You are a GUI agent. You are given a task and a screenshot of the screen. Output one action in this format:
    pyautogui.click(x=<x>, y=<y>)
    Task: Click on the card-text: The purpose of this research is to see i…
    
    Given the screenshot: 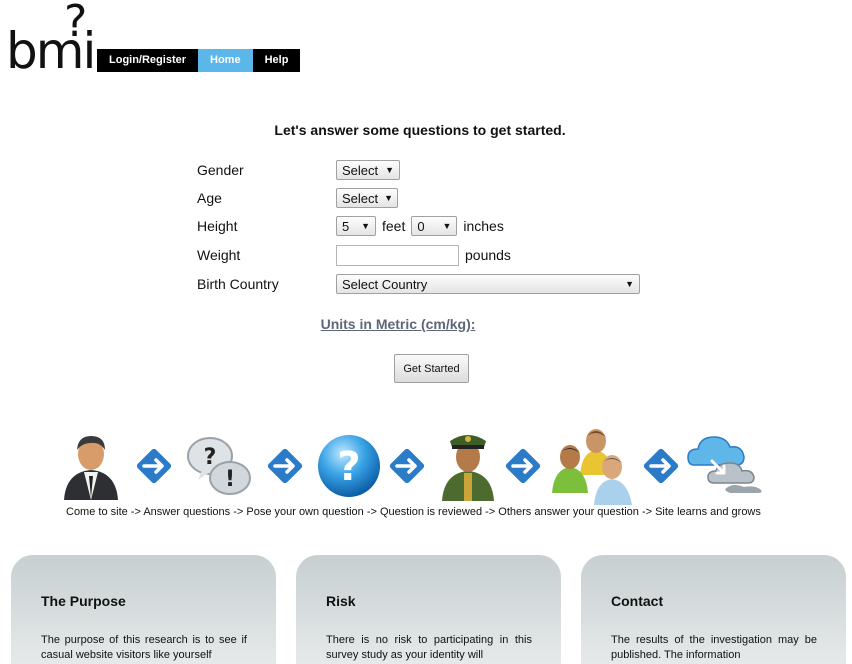 What is the action you would take?
    pyautogui.click(x=144, y=647)
    